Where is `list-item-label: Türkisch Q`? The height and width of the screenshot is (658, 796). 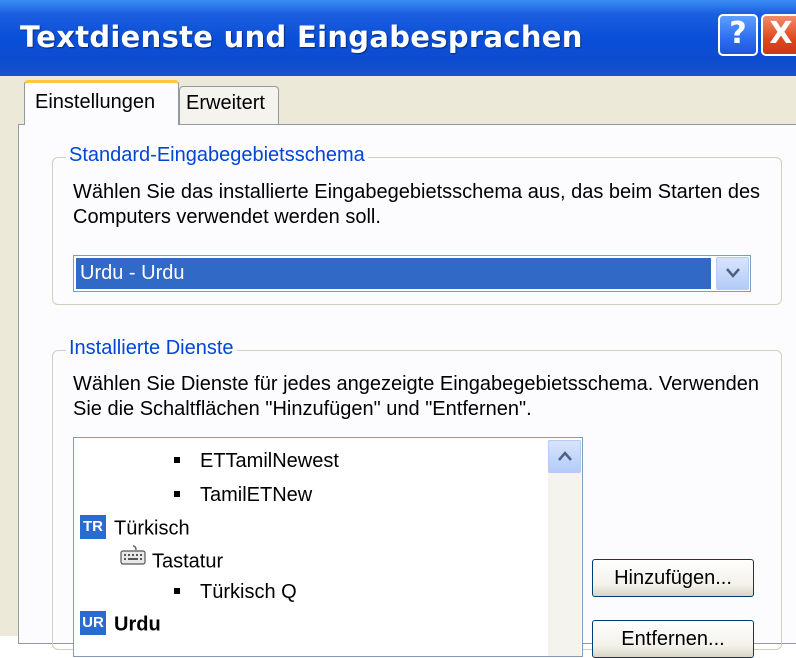
list-item-label: Türkisch Q is located at coordinates (248, 592).